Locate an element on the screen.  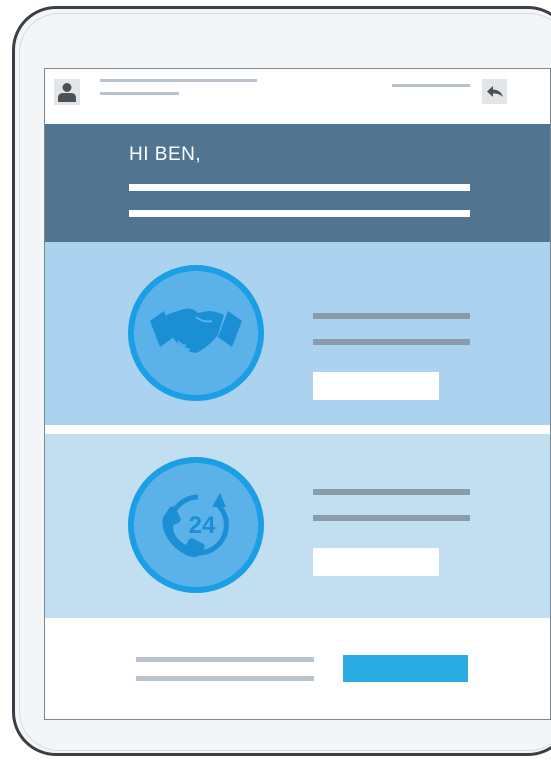
date-placeholder is located at coordinates (431, 85).